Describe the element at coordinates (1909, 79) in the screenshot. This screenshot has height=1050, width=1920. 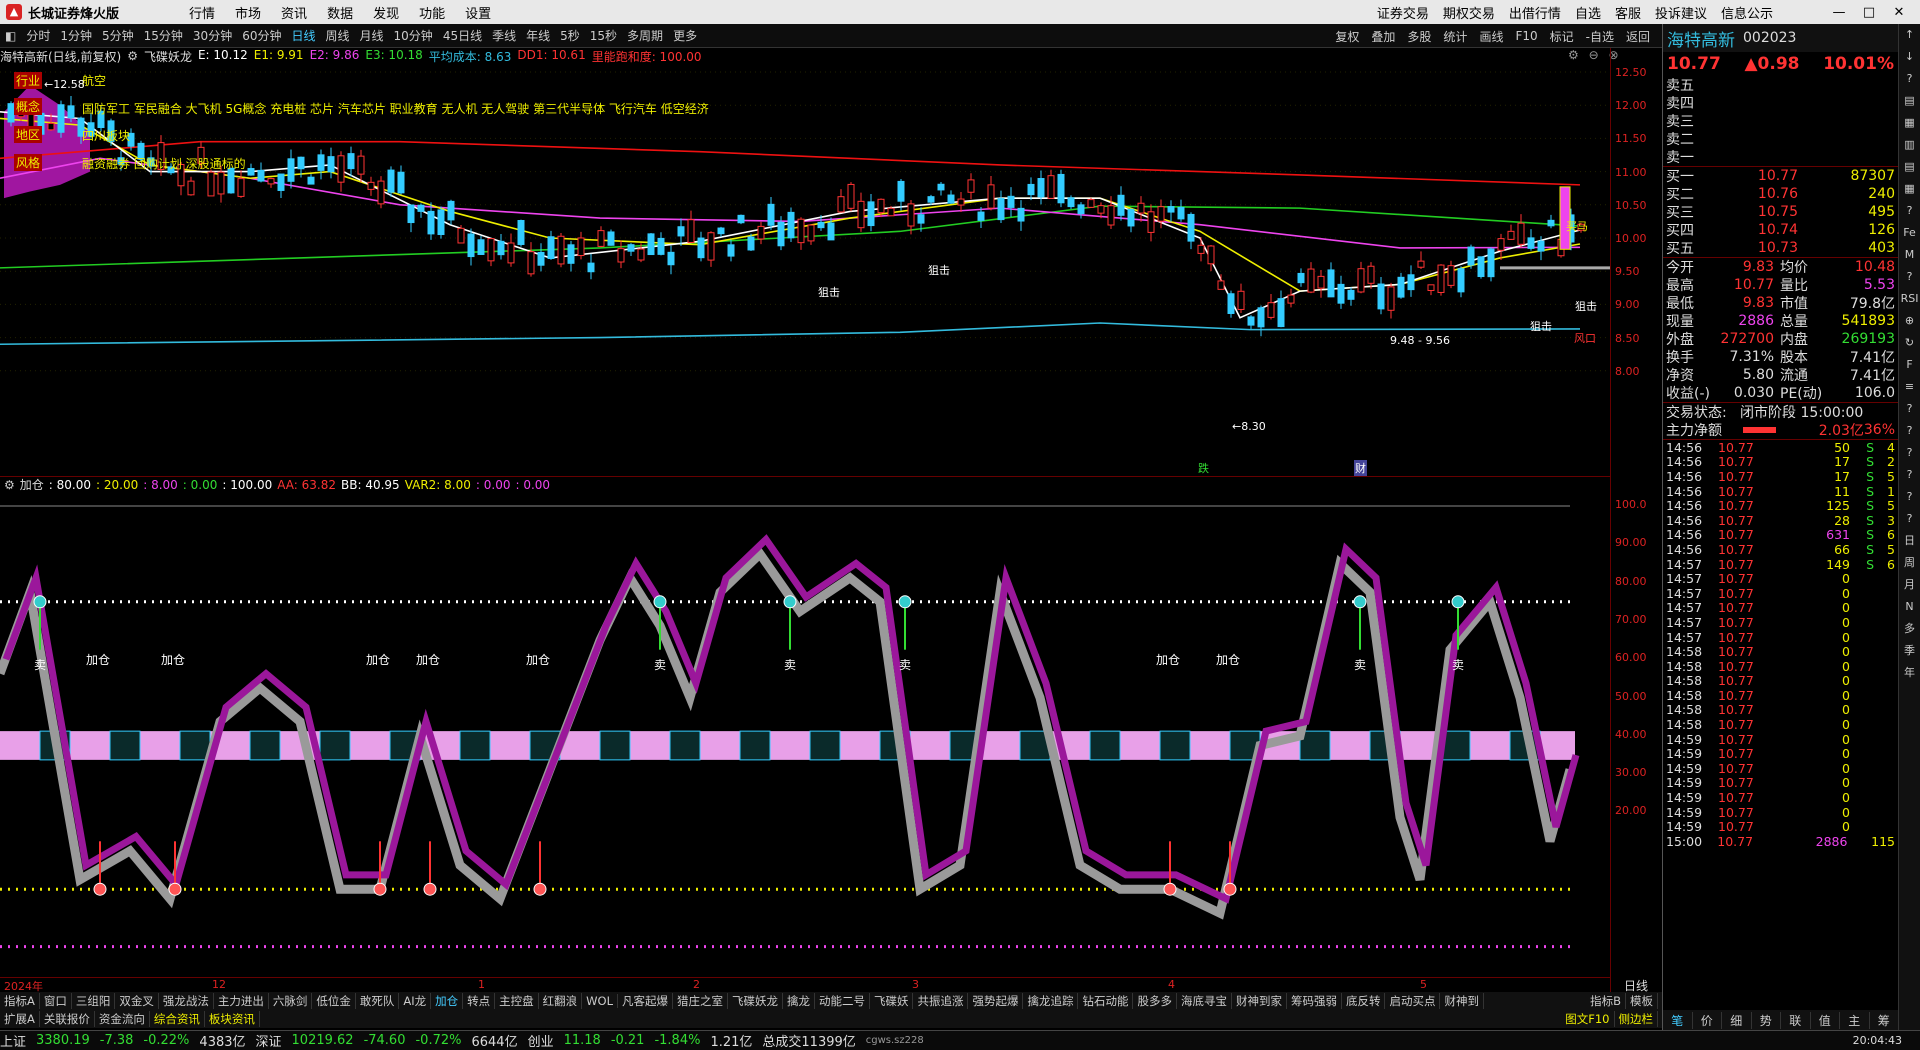
I see `side-tool-2-icon: ?` at that location.